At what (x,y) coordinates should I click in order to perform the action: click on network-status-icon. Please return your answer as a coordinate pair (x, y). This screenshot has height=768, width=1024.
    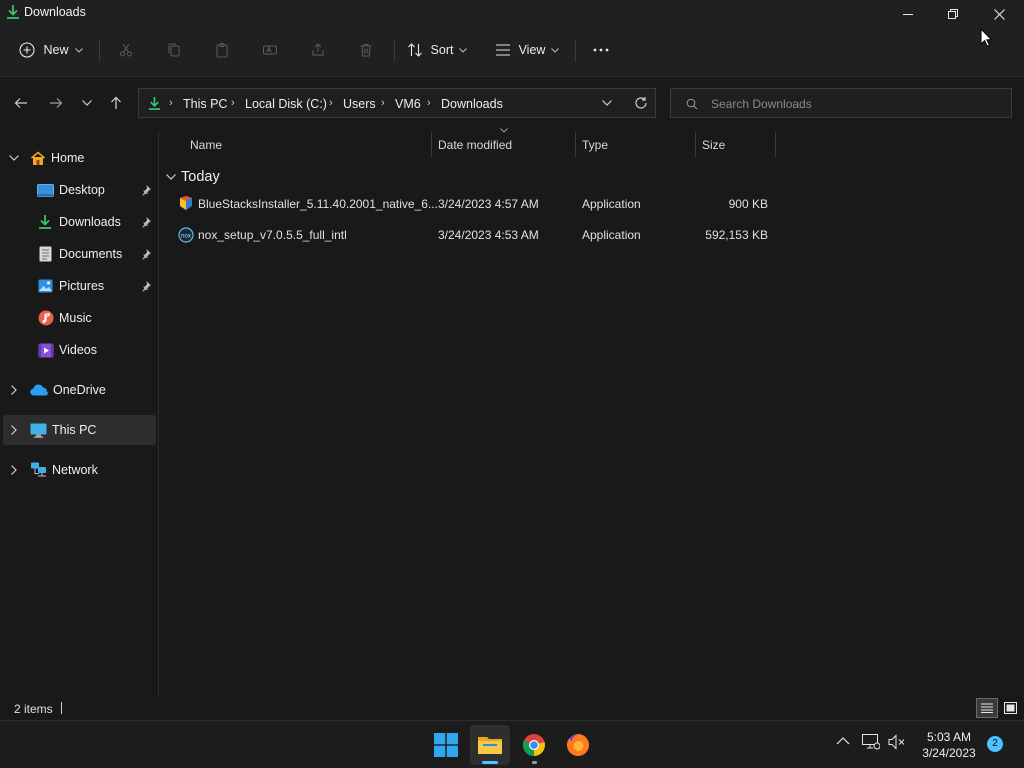
    Looking at the image, I should click on (871, 742).